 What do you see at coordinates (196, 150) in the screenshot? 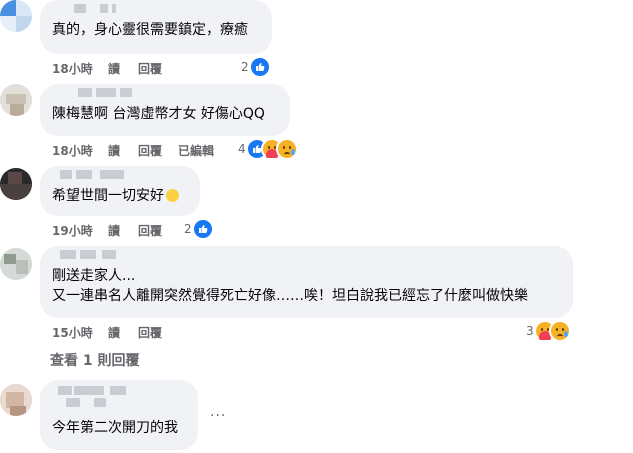
I see `edited-label: 已編輯` at bounding box center [196, 150].